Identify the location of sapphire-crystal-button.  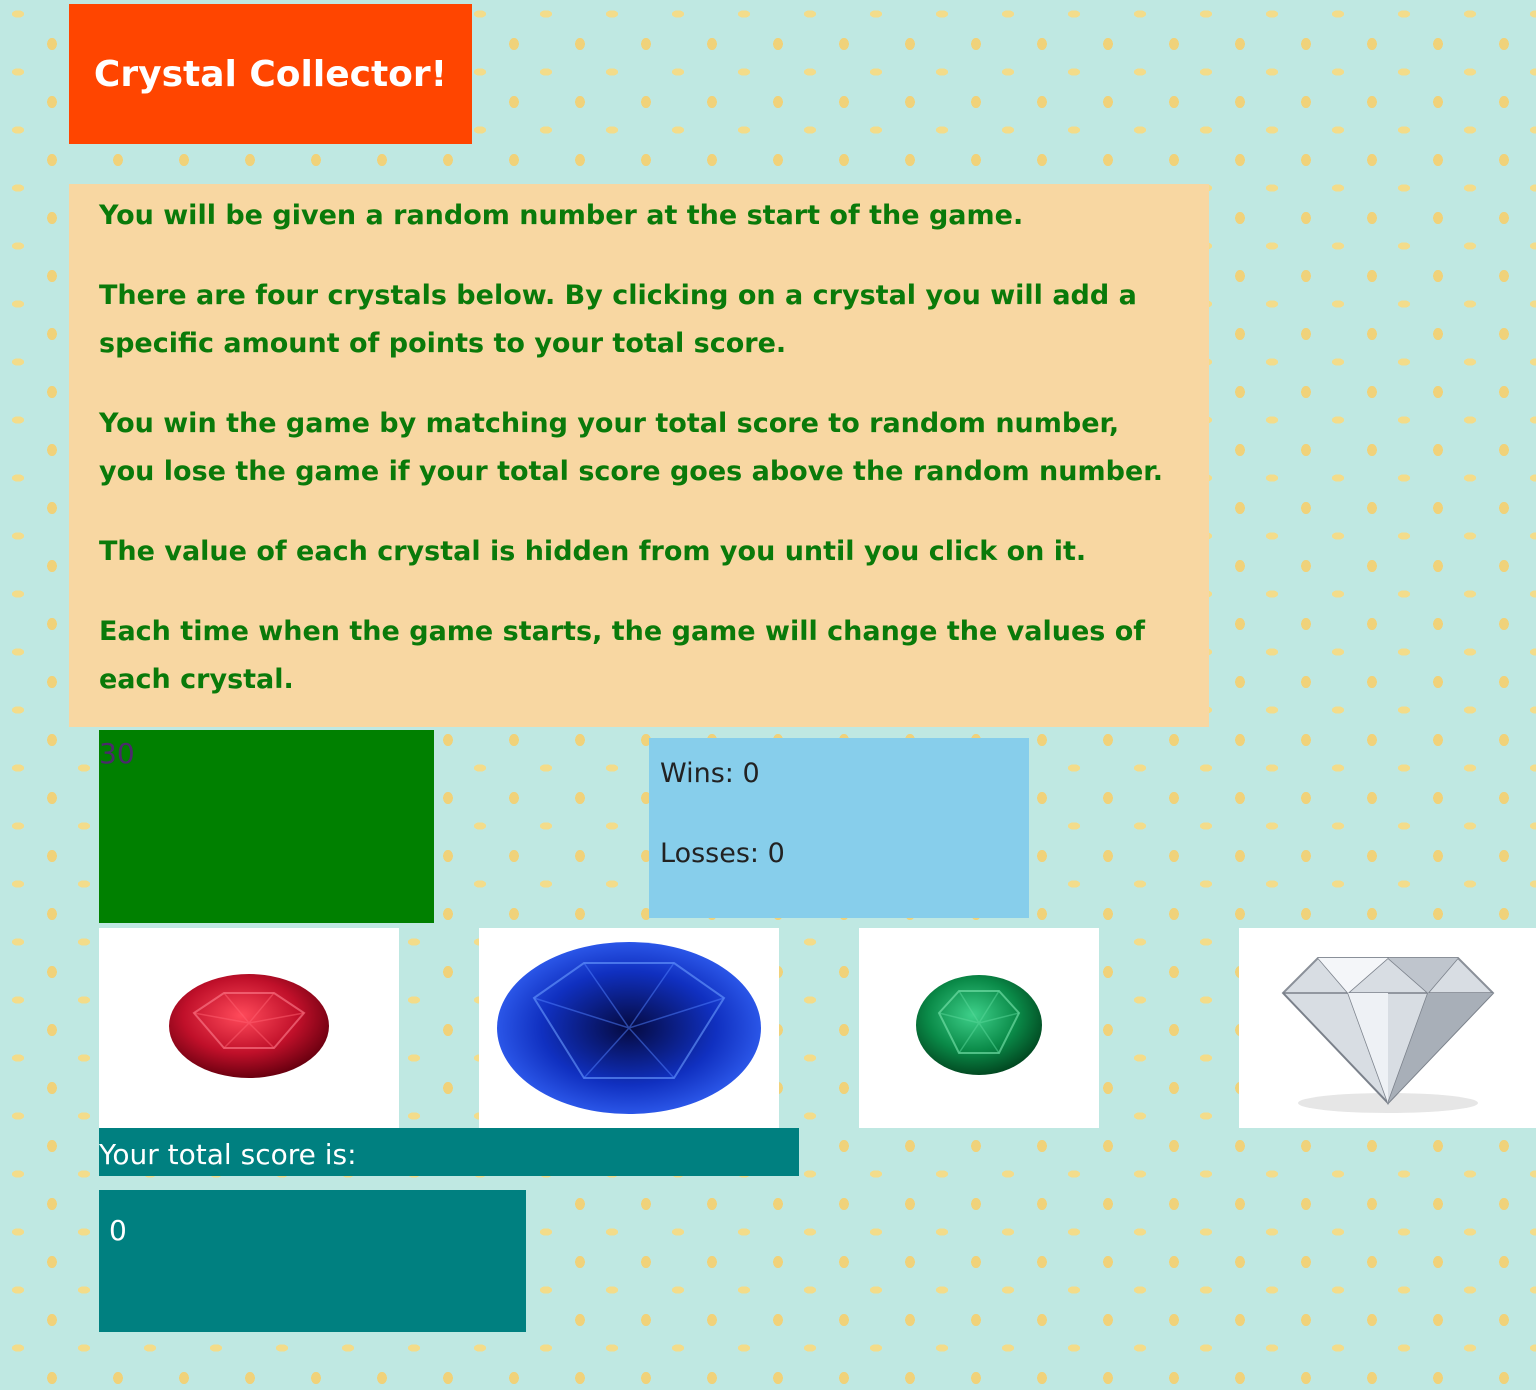
(629, 1028).